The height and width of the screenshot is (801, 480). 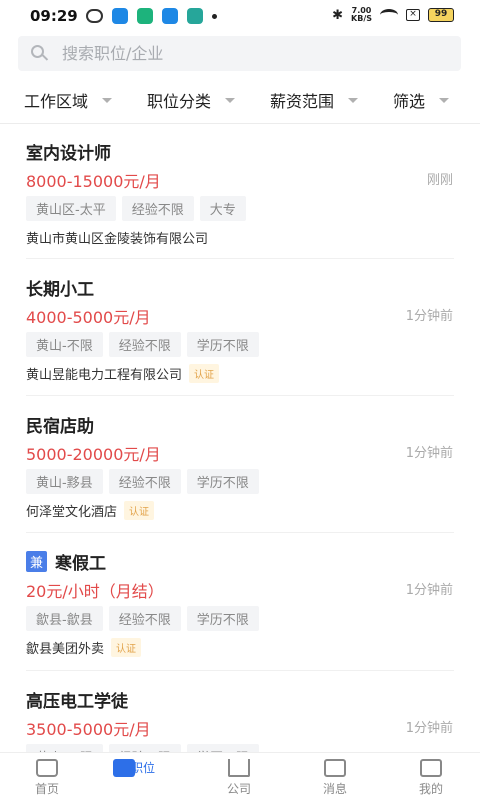 What do you see at coordinates (117, 237) in the screenshot?
I see `company-name: 黄山市黄山区金陵装饰有限公司` at bounding box center [117, 237].